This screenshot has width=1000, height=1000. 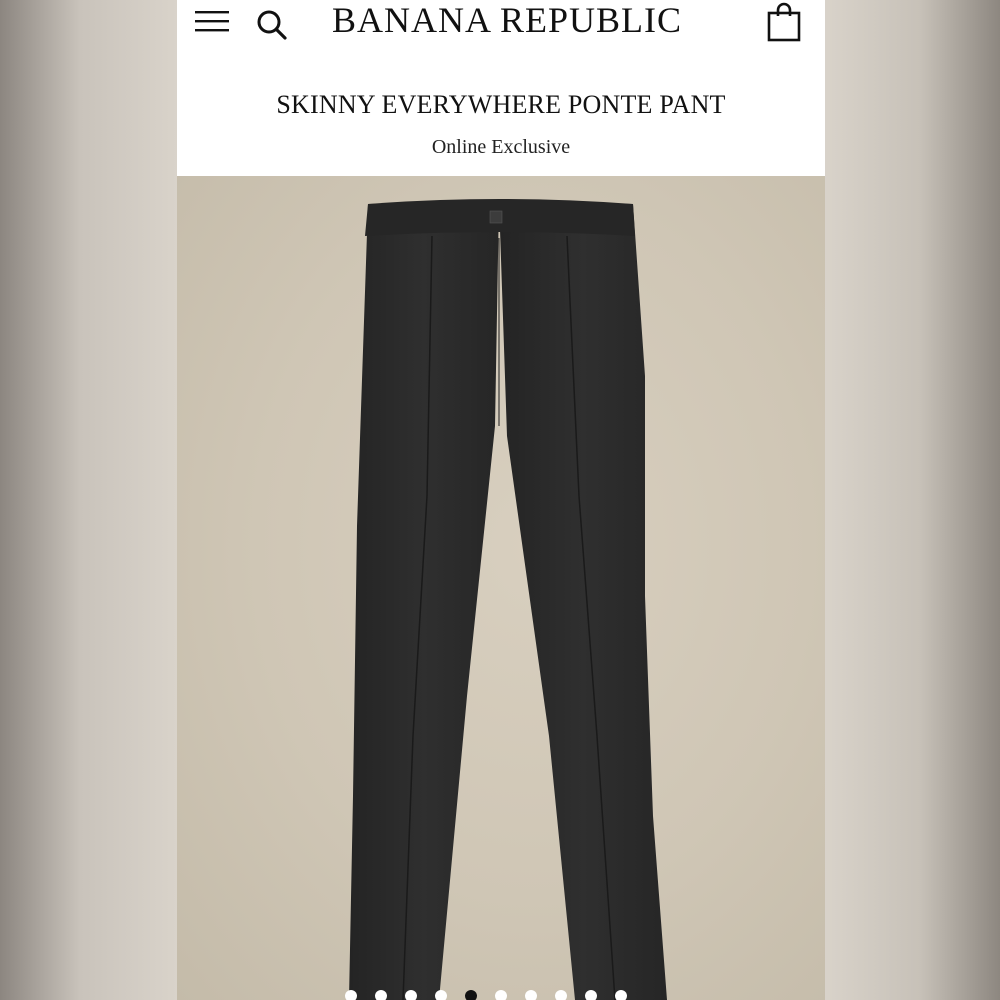 What do you see at coordinates (507, 20) in the screenshot?
I see `brand-logo: BANANA REPUBLIC` at bounding box center [507, 20].